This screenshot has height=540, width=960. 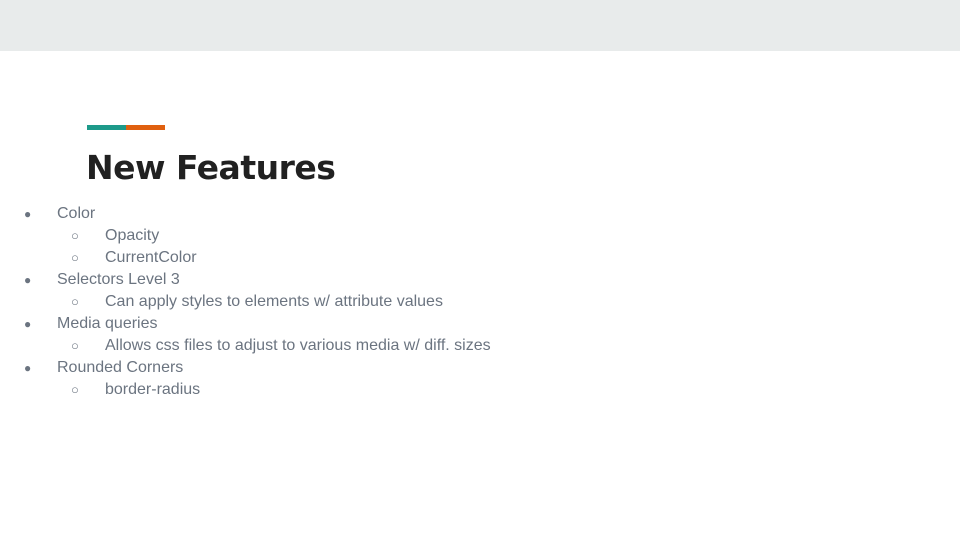 I want to click on title-accent-bar, so click(x=126, y=127).